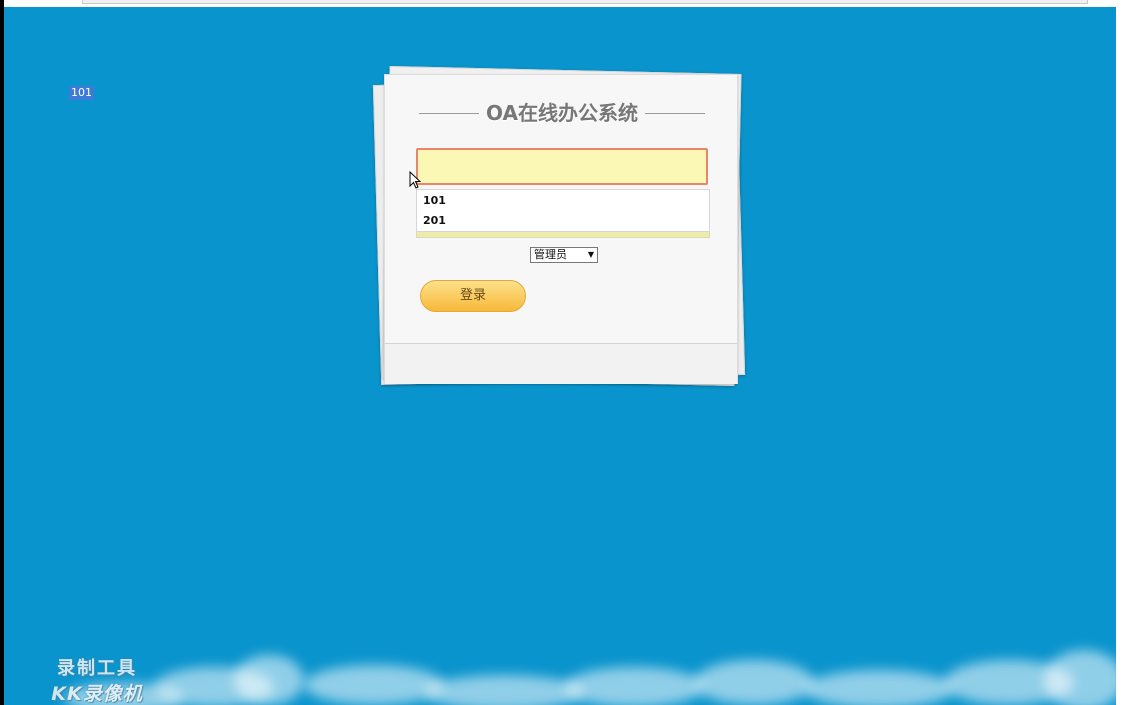 The image size is (1129, 705). Describe the element at coordinates (81, 93) in the screenshot. I see `username-selected-text: 101` at that location.